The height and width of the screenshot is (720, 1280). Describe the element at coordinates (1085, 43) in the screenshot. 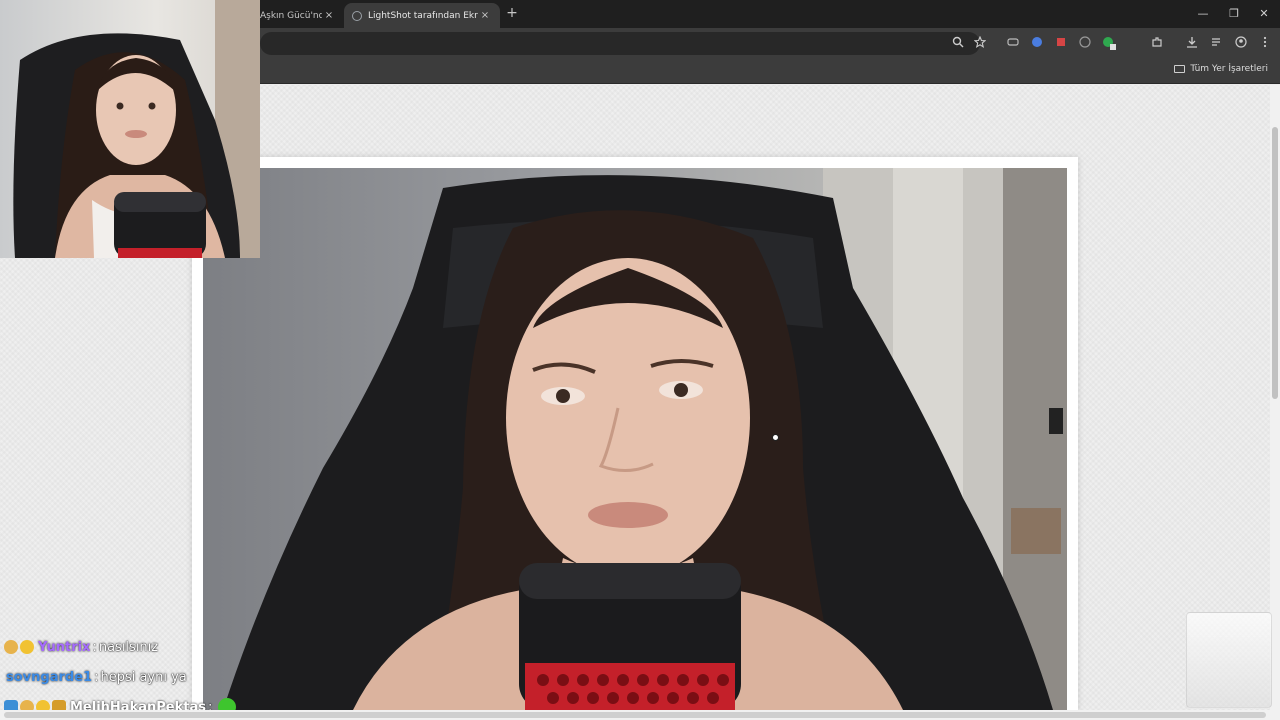

I see `extension-info-icon` at that location.